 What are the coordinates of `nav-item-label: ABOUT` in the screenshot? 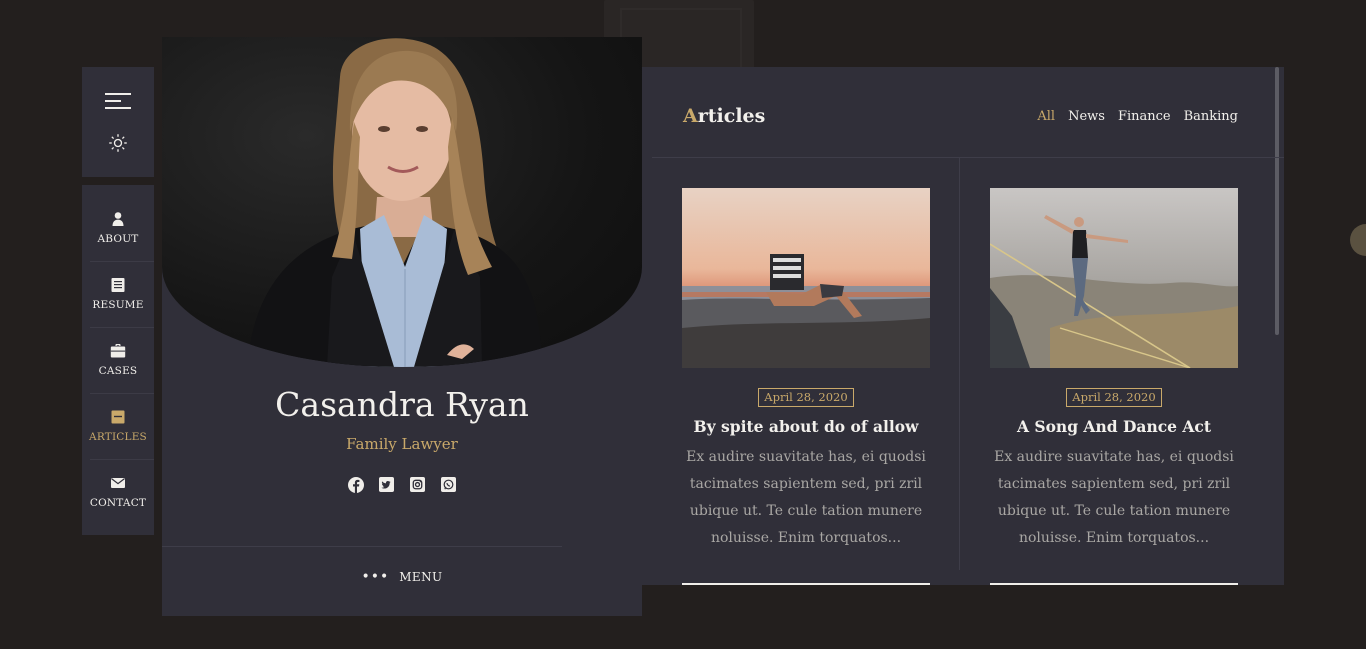 It's located at (118, 239).